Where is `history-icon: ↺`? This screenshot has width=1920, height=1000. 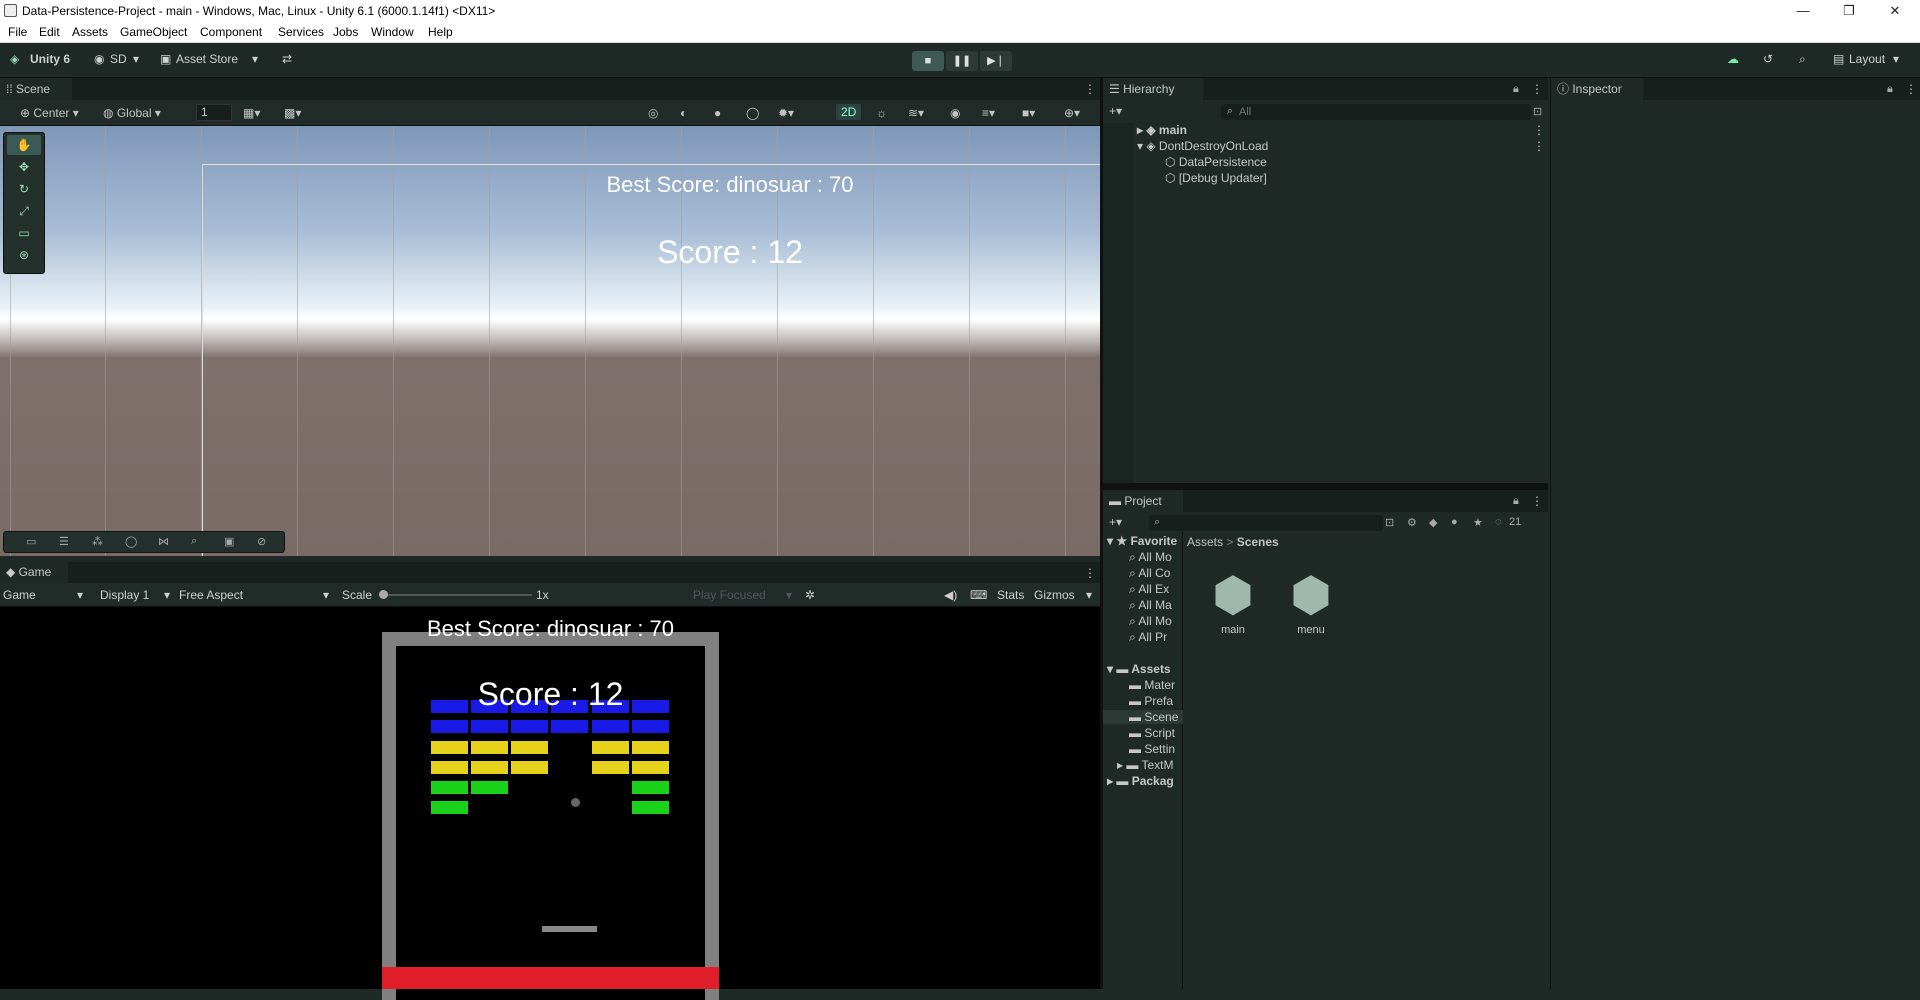 history-icon: ↺ is located at coordinates (1768, 59).